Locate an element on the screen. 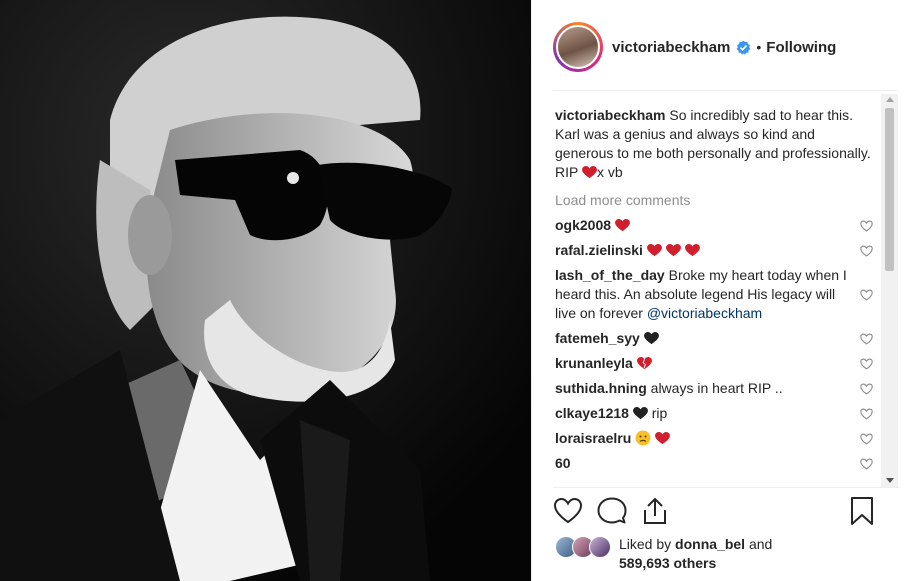 The image size is (906, 581). comment-icon is located at coordinates (612, 511).